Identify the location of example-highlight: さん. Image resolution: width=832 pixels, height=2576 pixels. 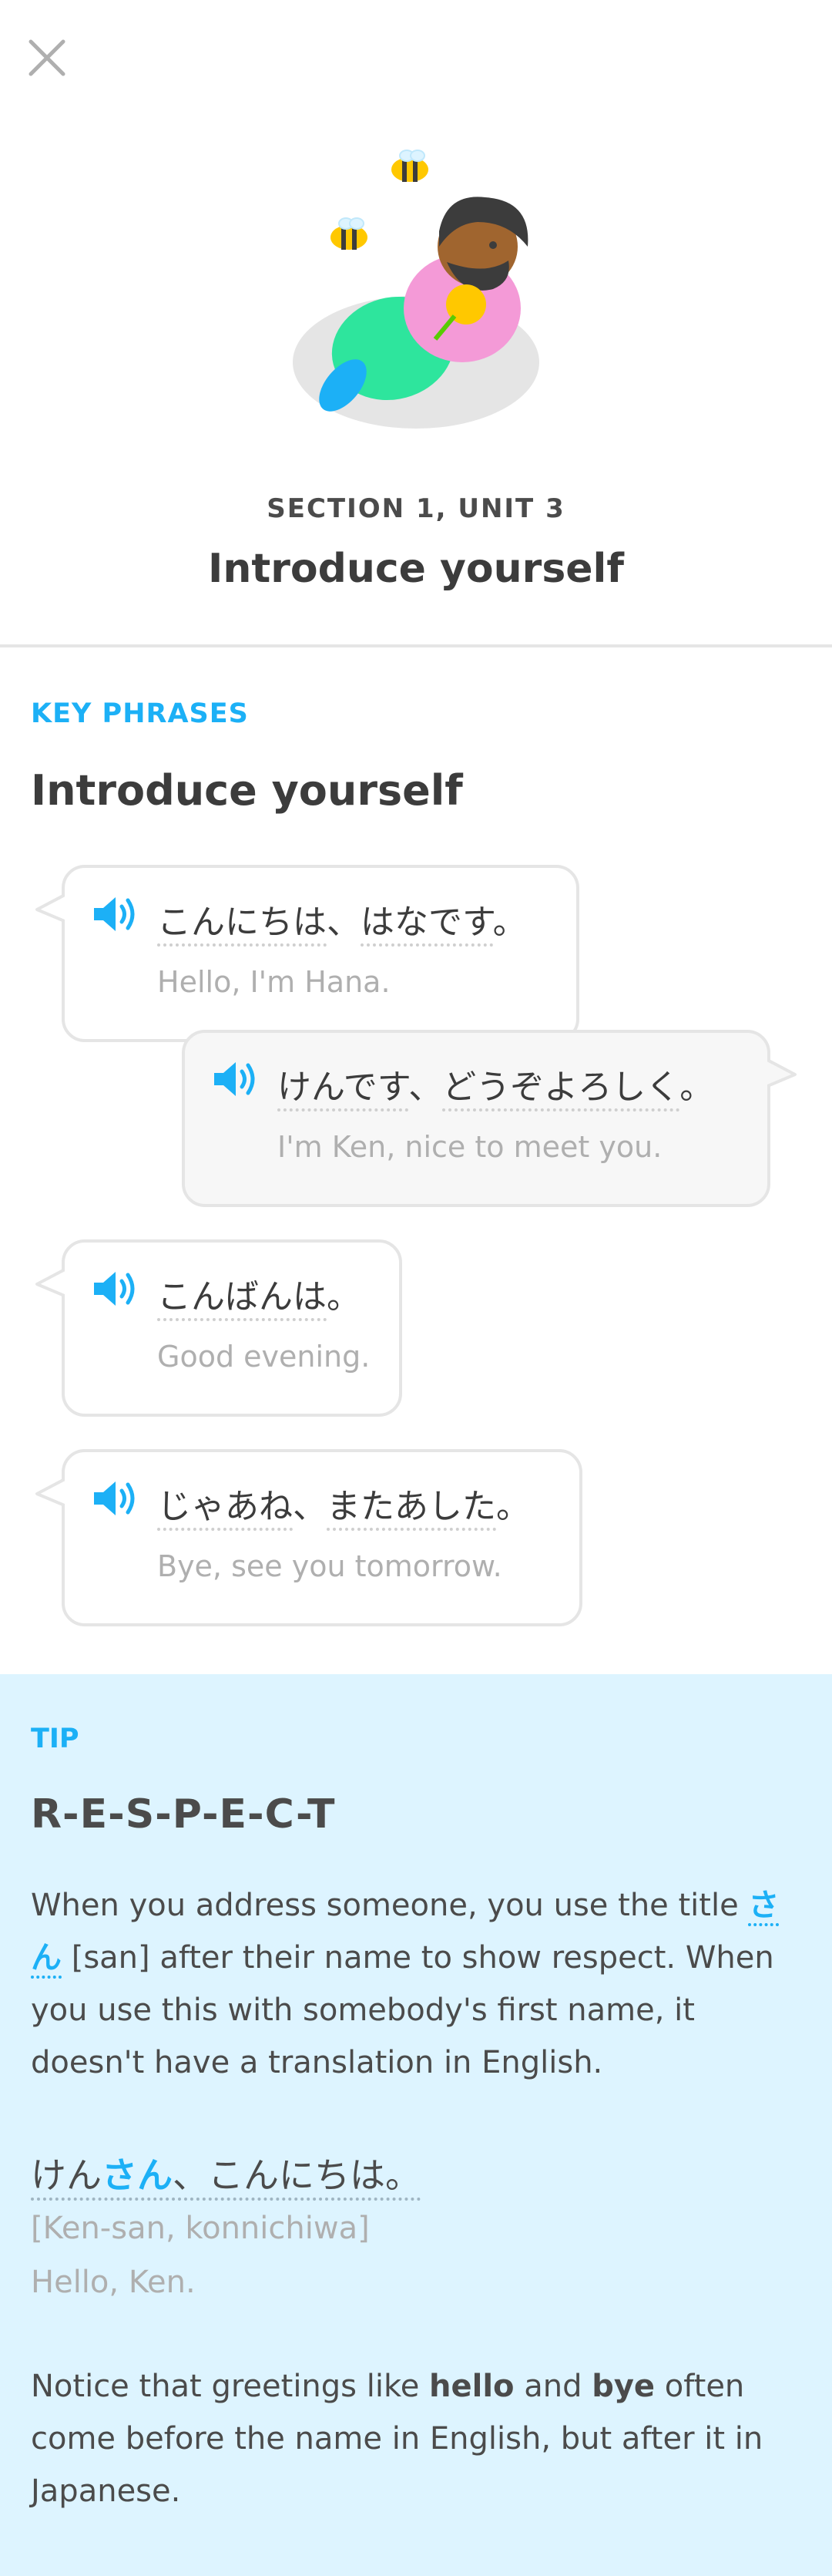
(137, 2175).